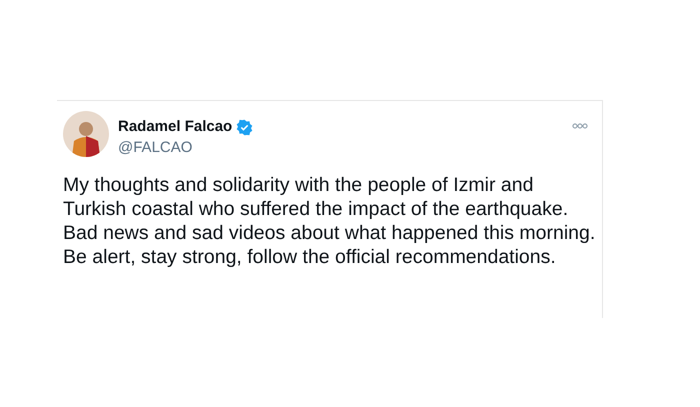  Describe the element at coordinates (86, 134) in the screenshot. I see `avatar` at that location.